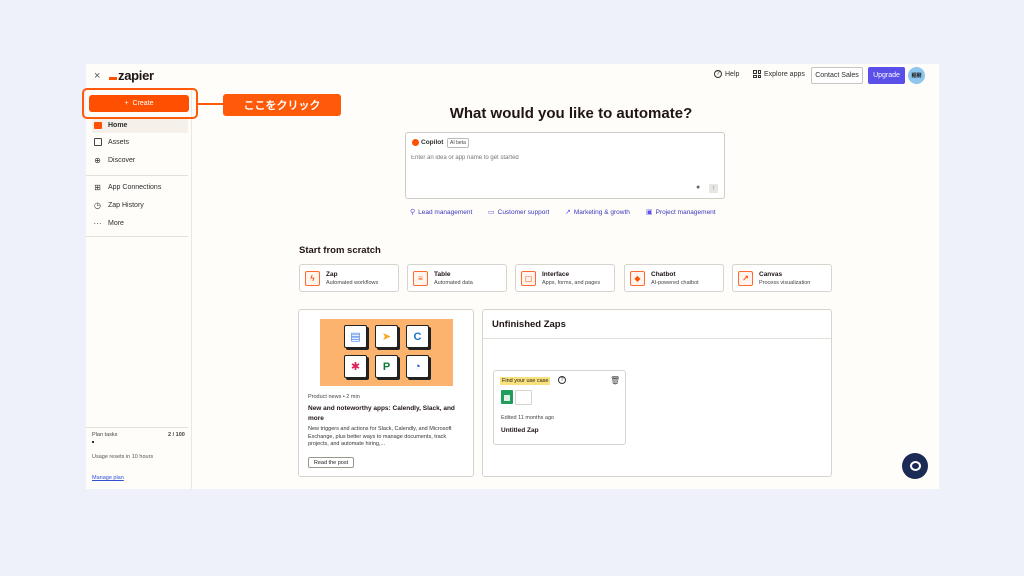 This screenshot has height=576, width=1024. I want to click on click-here-callout: ここをクリック, so click(282, 105).